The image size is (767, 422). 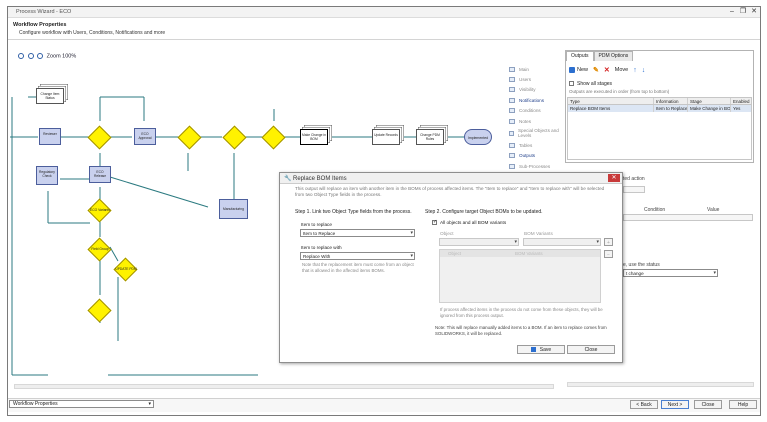 I want to click on outputs-tabs: Outputs PDM Options, so click(x=600, y=56).